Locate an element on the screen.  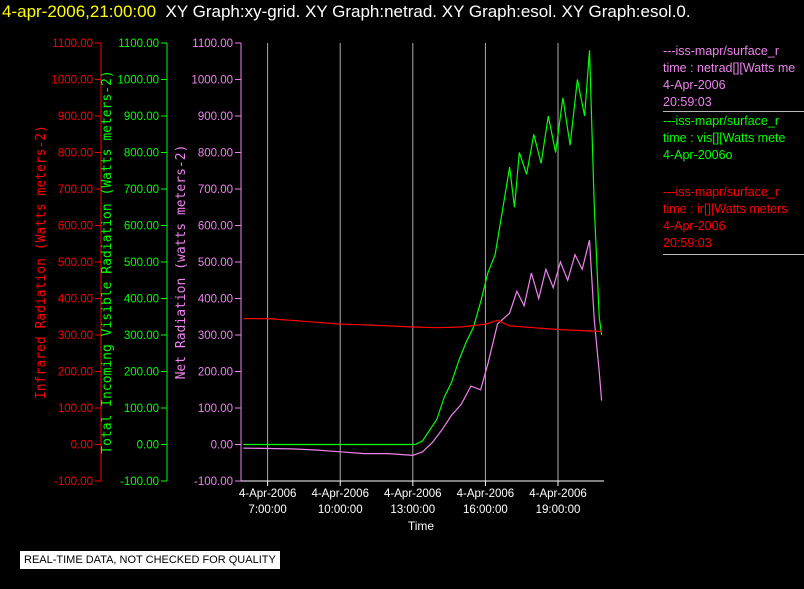
y-tick-label-vis-8: 700.00 is located at coordinates (141, 190).